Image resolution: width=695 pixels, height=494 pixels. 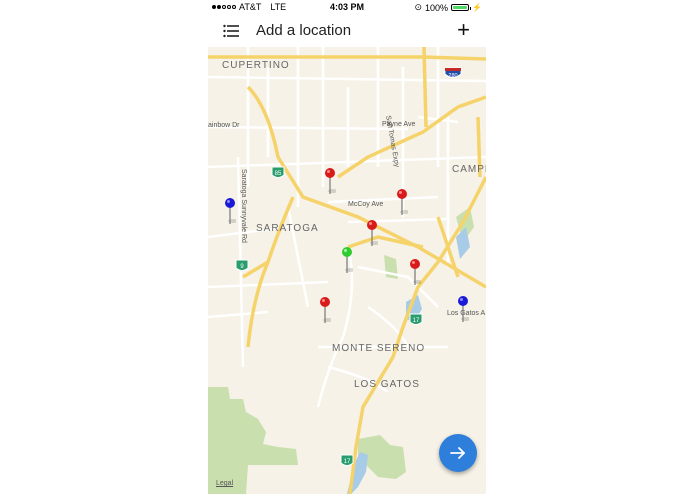 What do you see at coordinates (256, 65) in the screenshot?
I see `place-label-cupertino: CUPERTINO` at bounding box center [256, 65].